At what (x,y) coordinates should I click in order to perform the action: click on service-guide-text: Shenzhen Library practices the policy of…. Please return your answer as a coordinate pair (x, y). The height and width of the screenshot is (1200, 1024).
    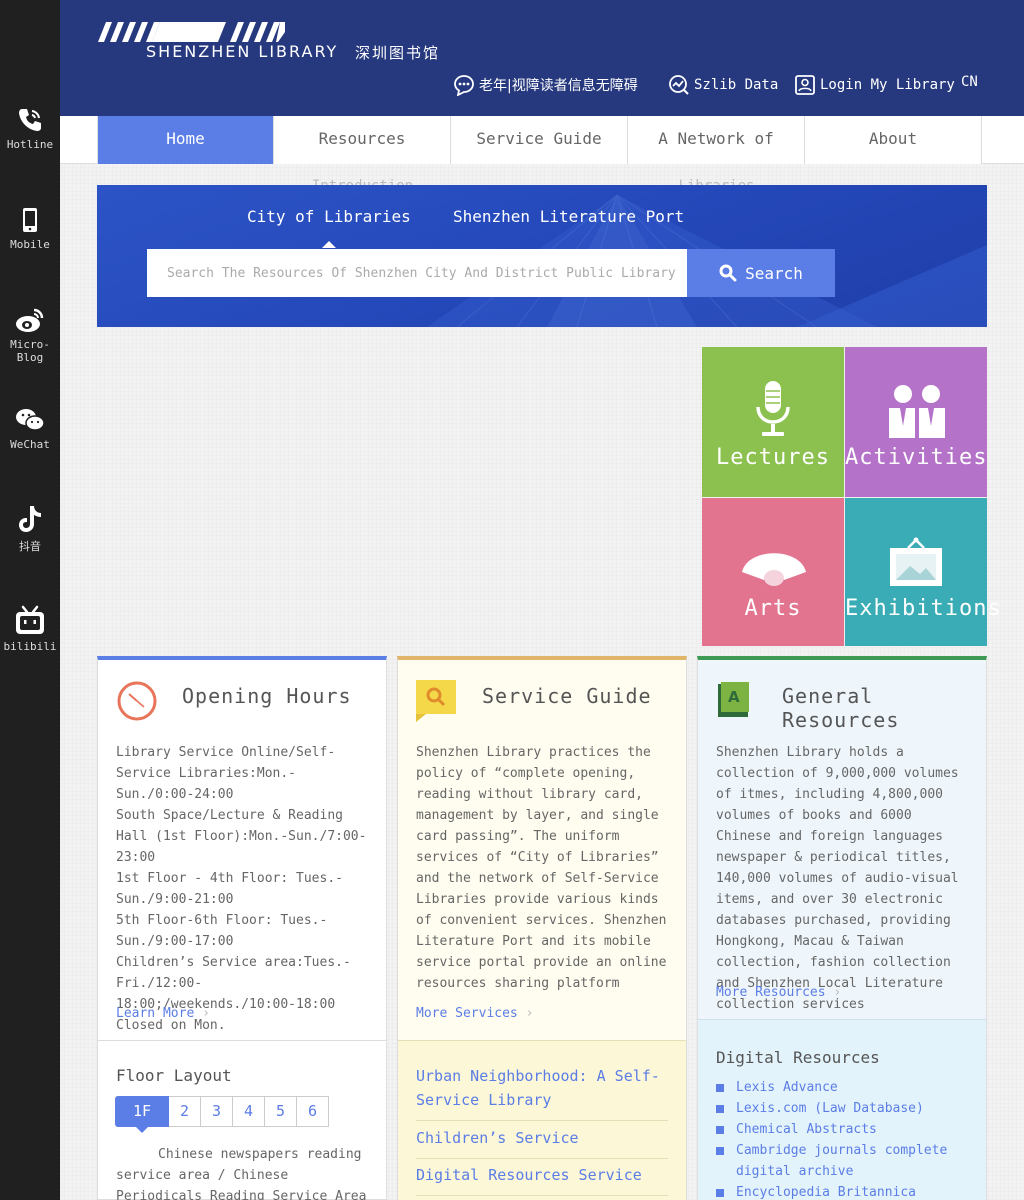
    Looking at the image, I should click on (541, 868).